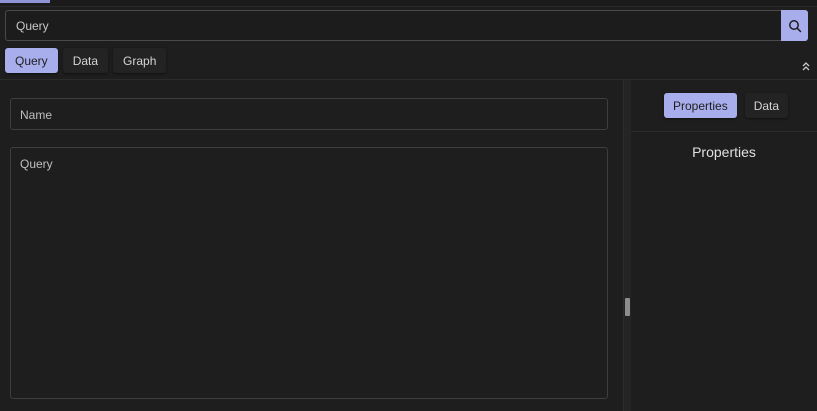  What do you see at coordinates (627, 245) in the screenshot?
I see `panel-splitter` at bounding box center [627, 245].